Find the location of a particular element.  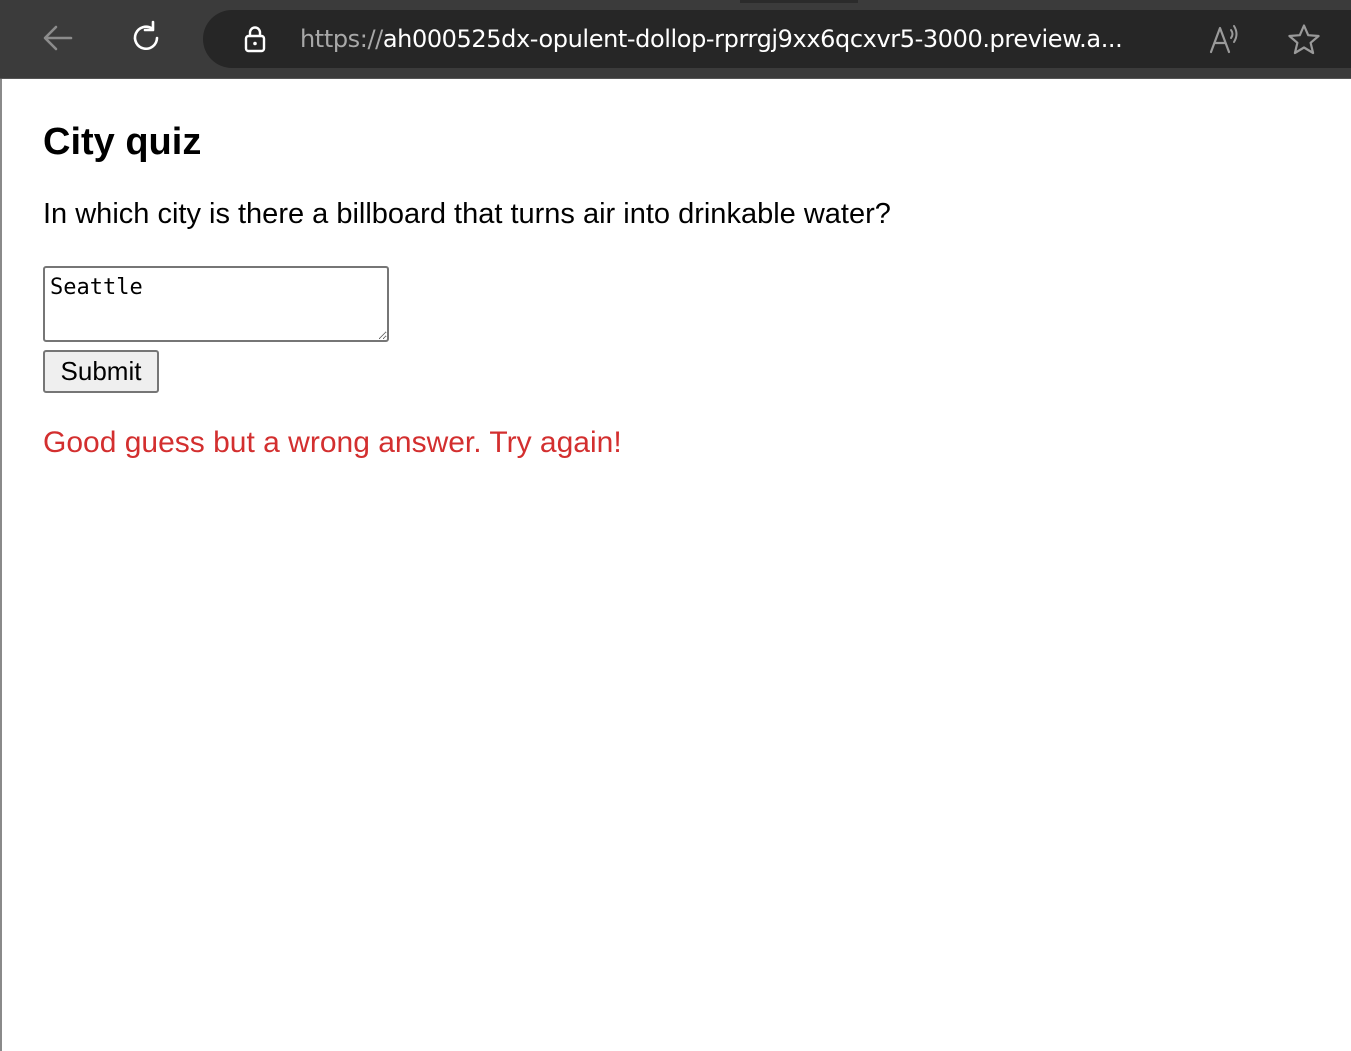

lock-icon is located at coordinates (255, 39).